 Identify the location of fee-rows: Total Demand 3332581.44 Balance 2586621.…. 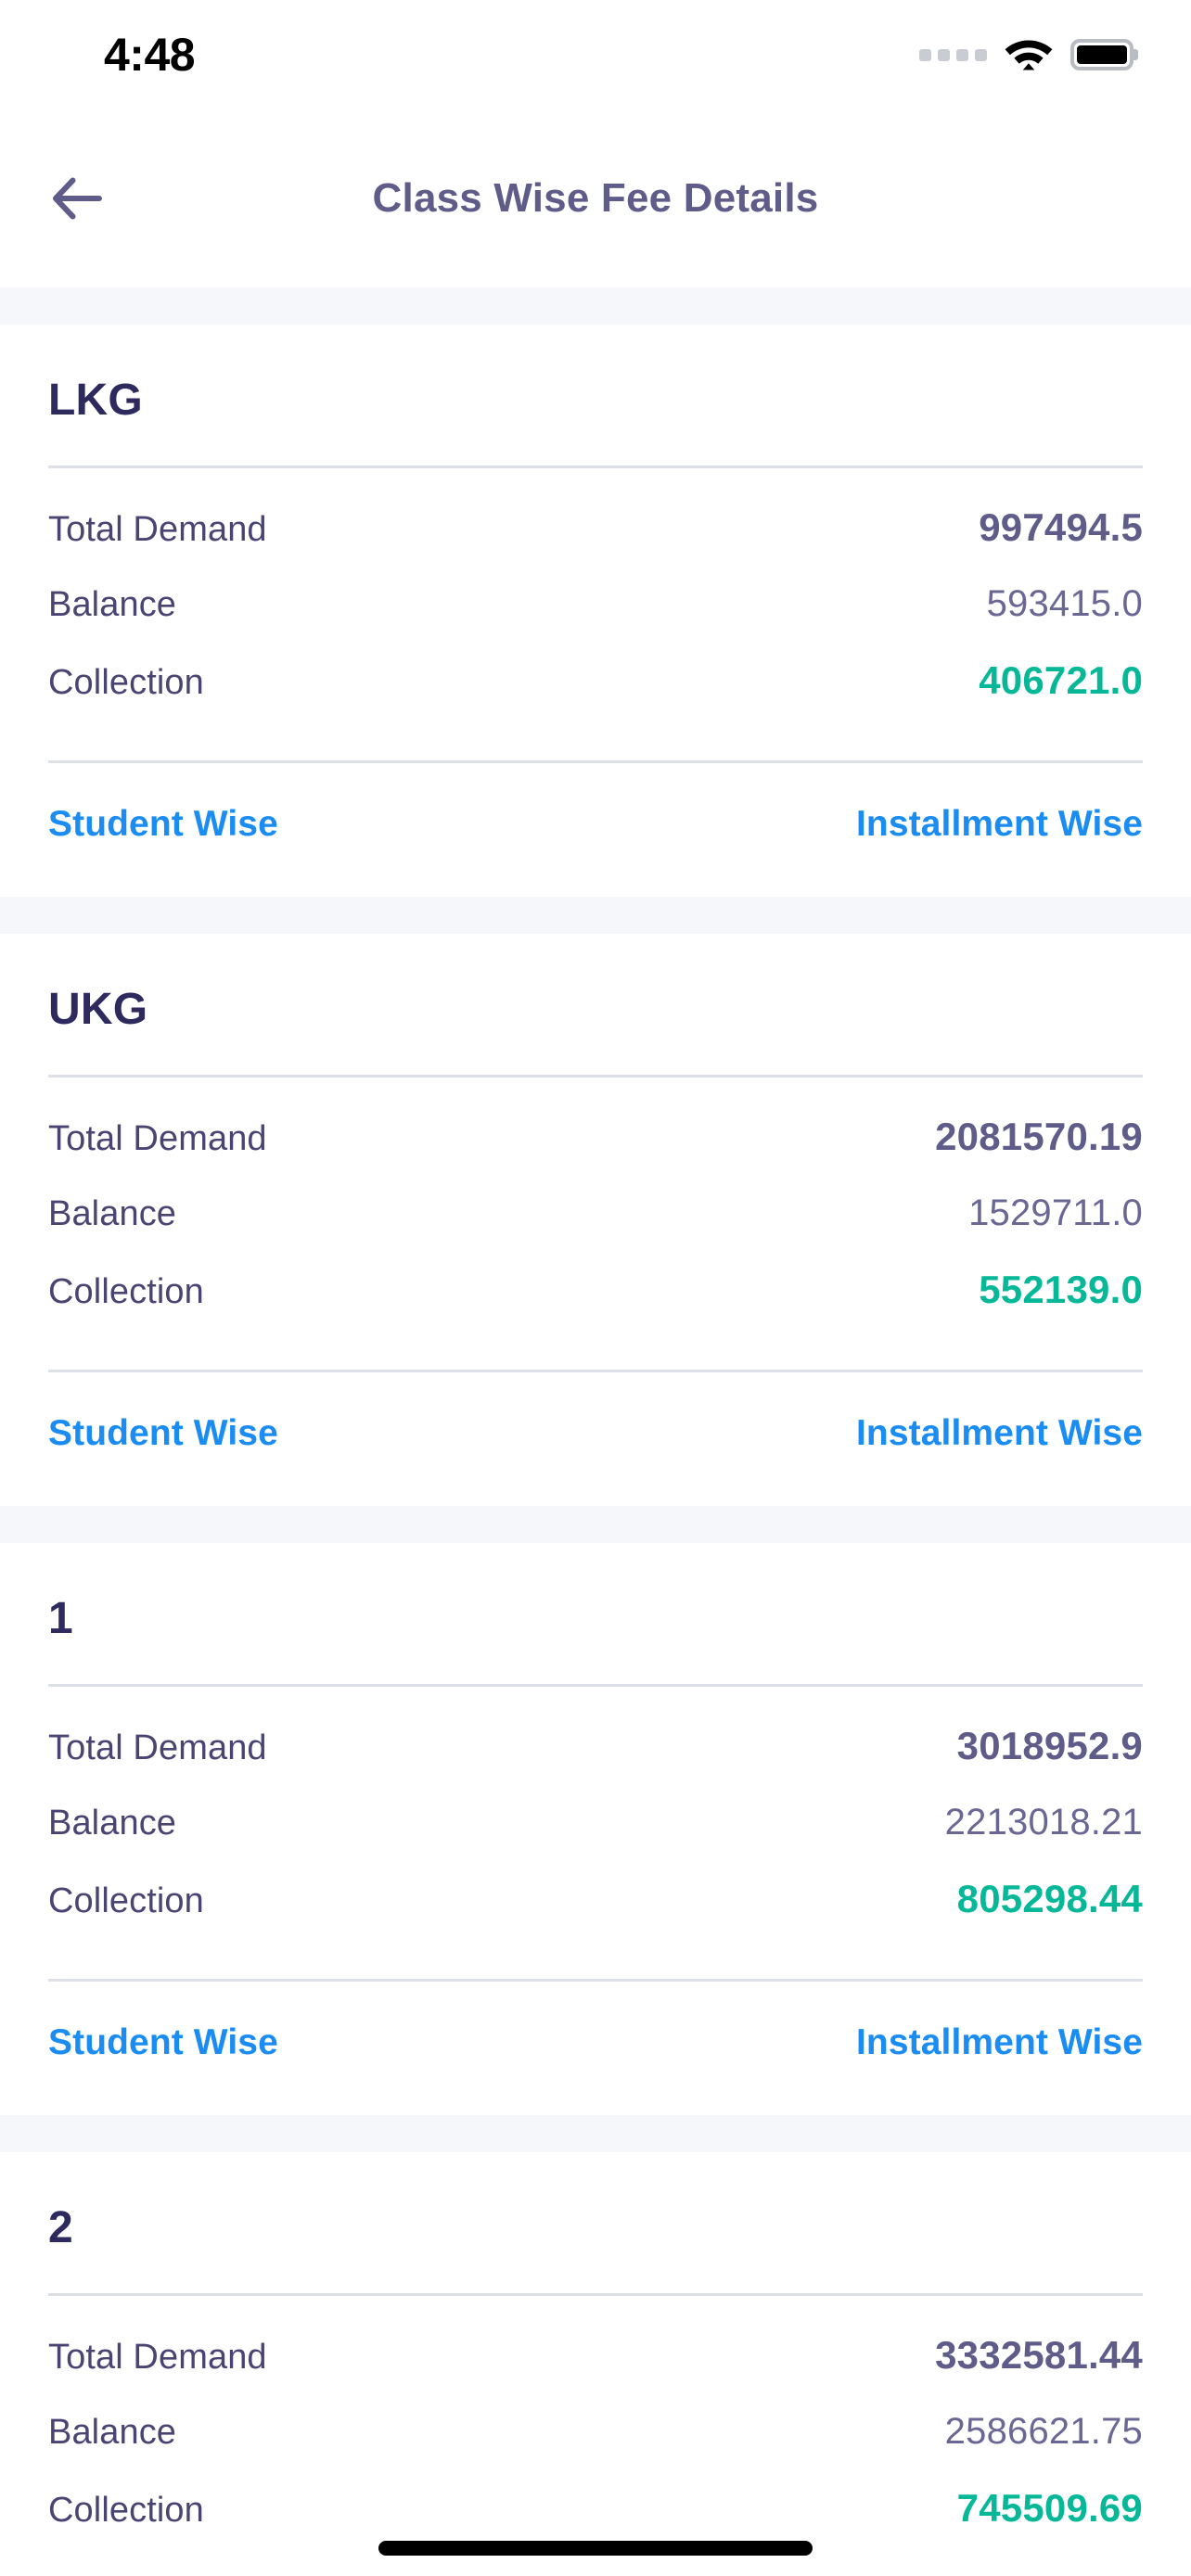
(595, 2421).